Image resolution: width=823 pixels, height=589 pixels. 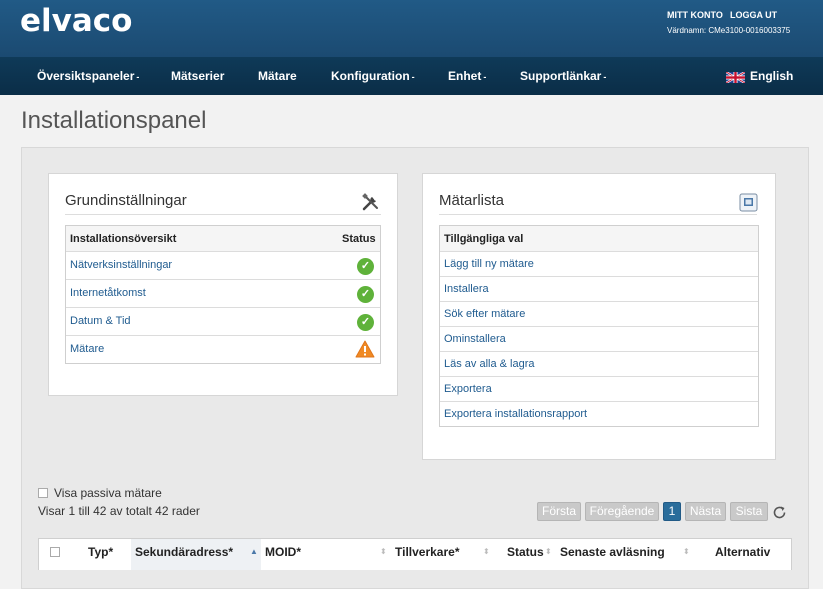 I want to click on export-link: Exportera, so click(x=468, y=389).